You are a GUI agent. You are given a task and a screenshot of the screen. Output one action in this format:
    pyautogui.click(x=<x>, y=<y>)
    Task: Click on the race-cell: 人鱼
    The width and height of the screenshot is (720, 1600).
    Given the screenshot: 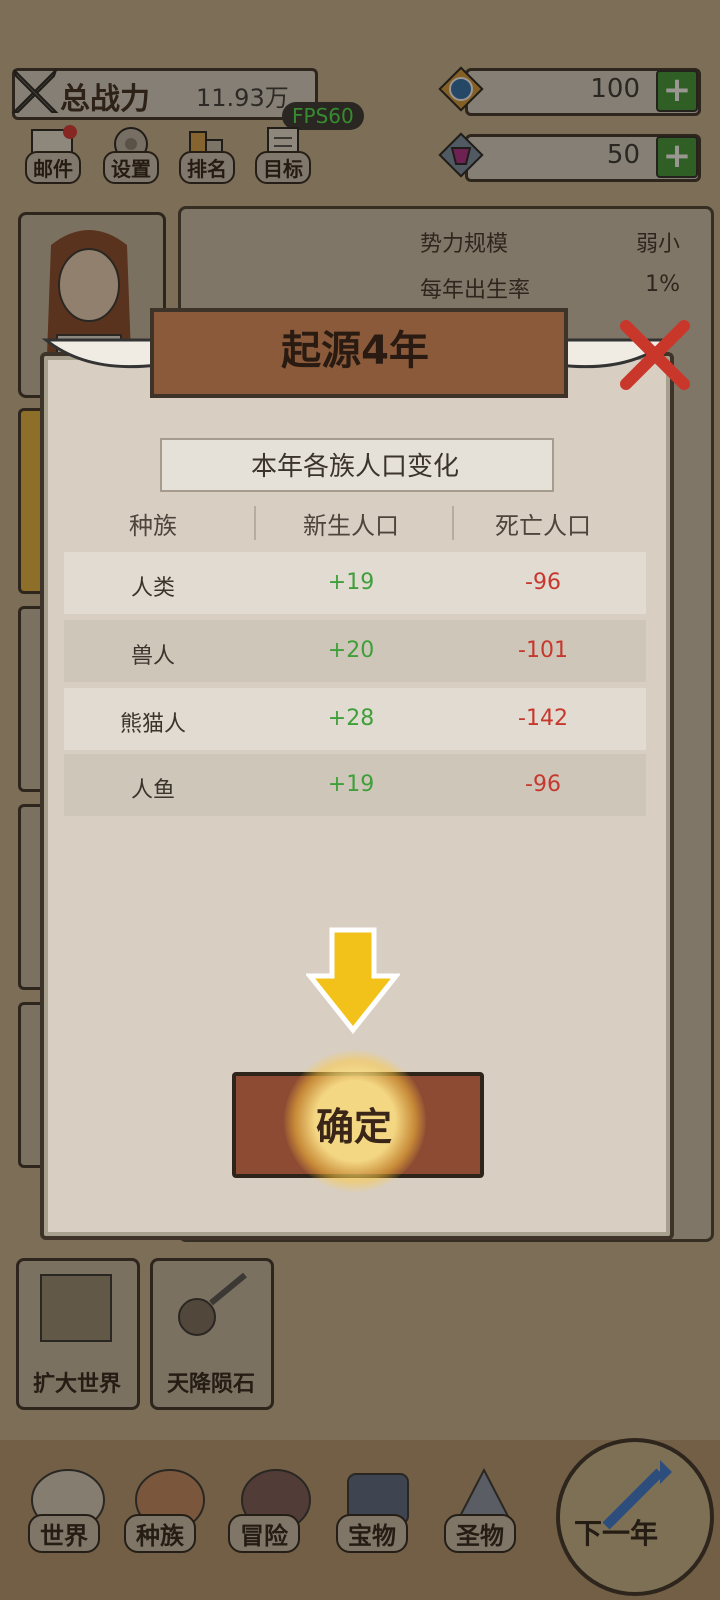 What is the action you would take?
    pyautogui.click(x=152, y=790)
    